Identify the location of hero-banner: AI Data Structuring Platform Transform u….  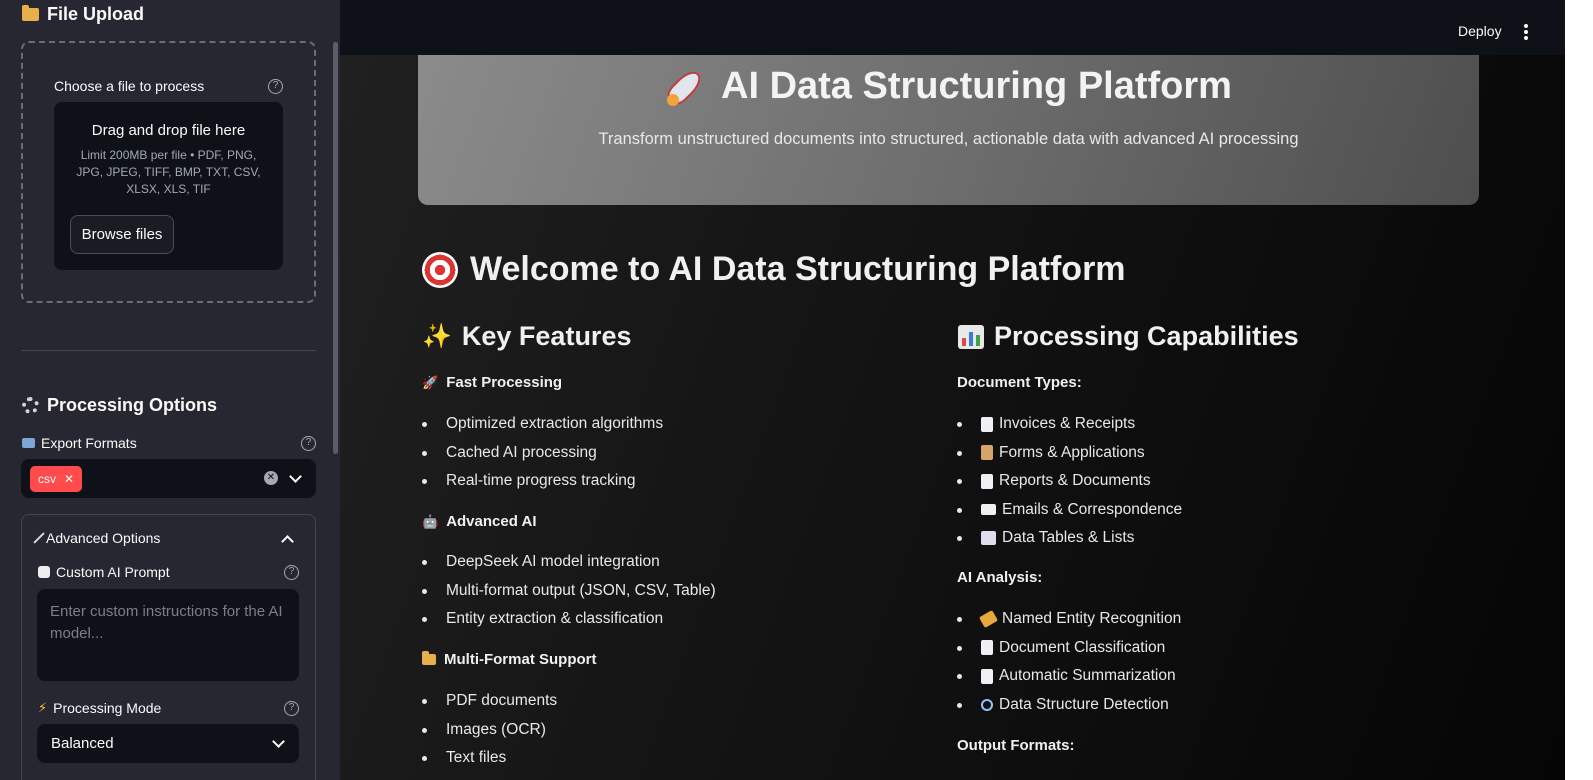
(948, 130).